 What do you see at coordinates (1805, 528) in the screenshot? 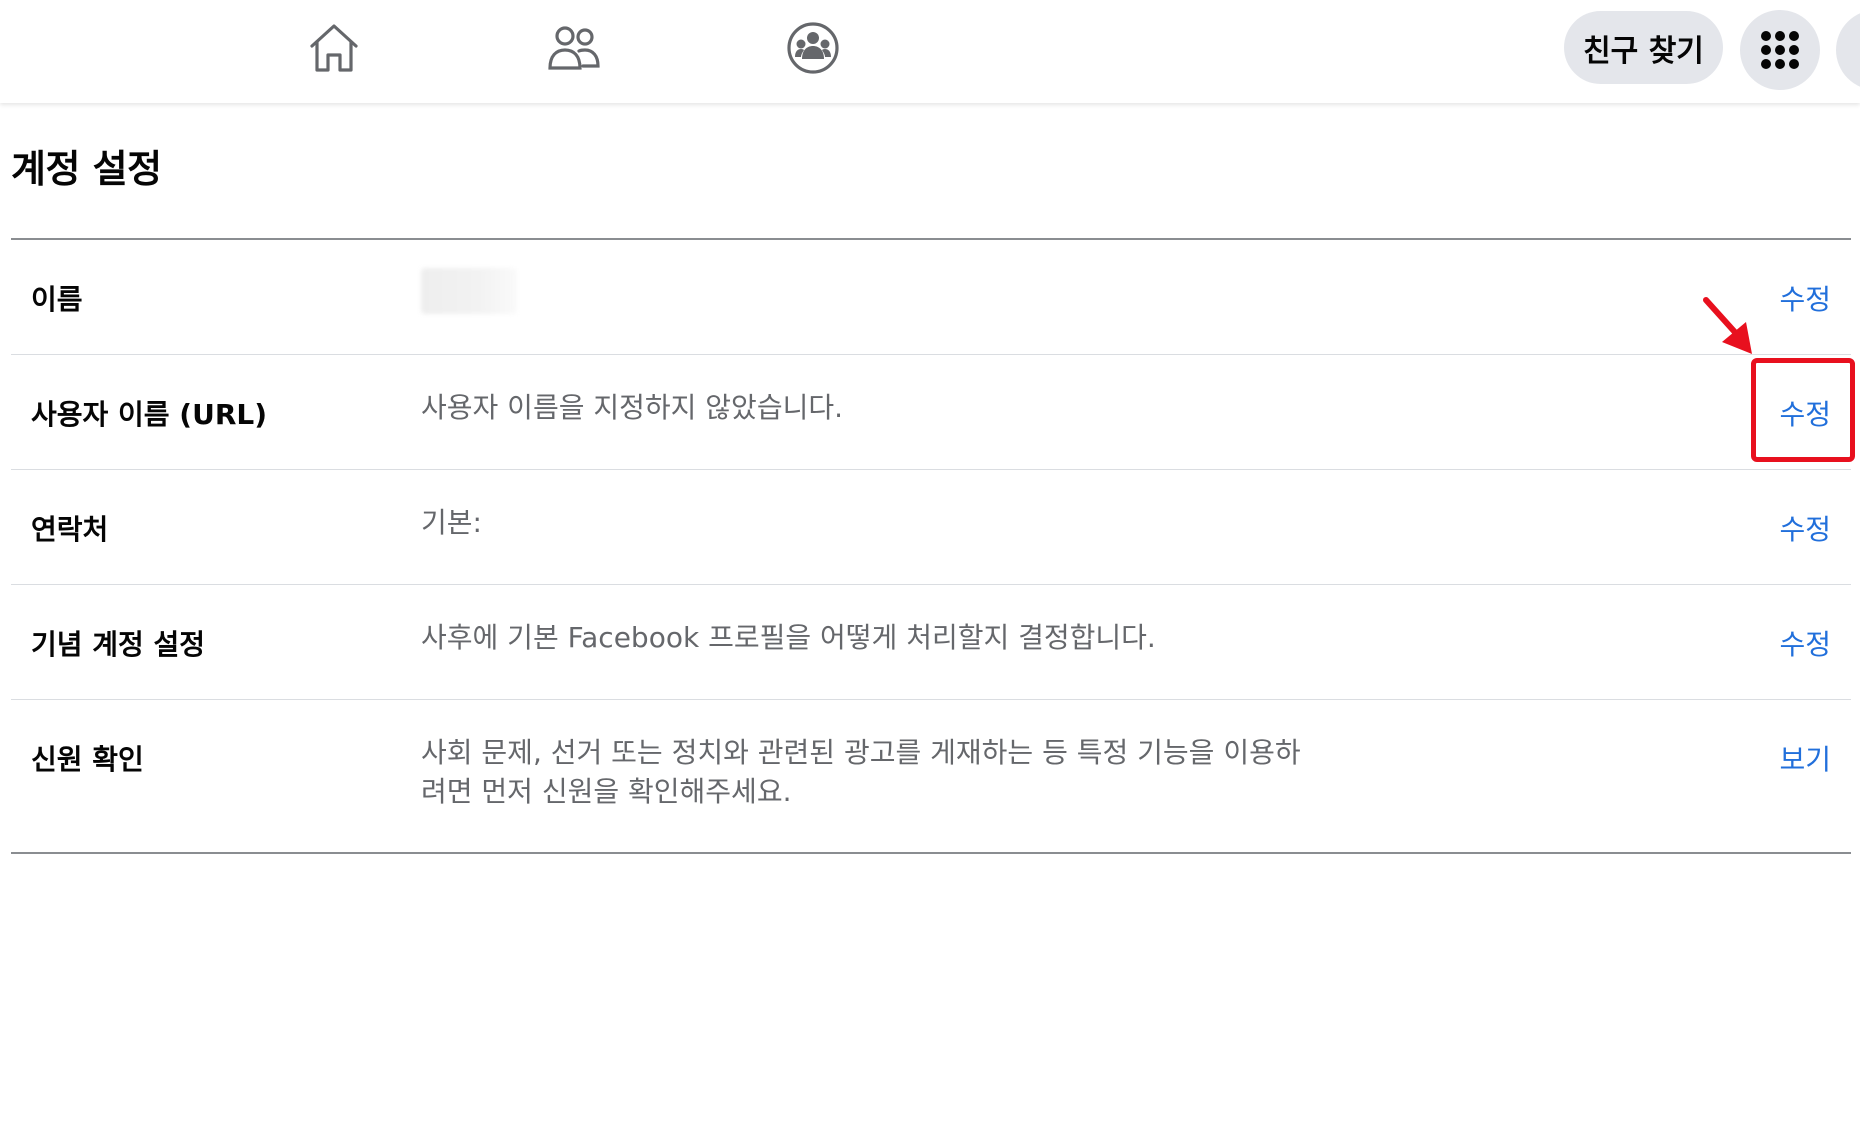
I see `edit-contact-link: 수정` at bounding box center [1805, 528].